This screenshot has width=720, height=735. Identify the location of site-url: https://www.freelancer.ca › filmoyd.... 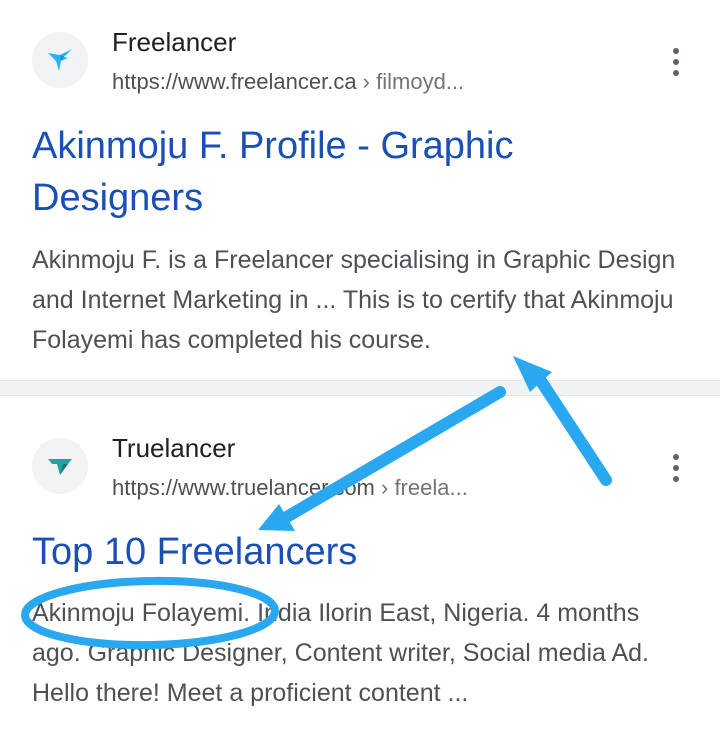
(288, 82).